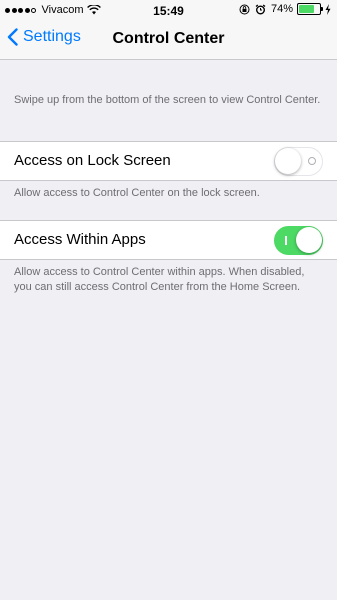  I want to click on within-apps-toggle, so click(298, 240).